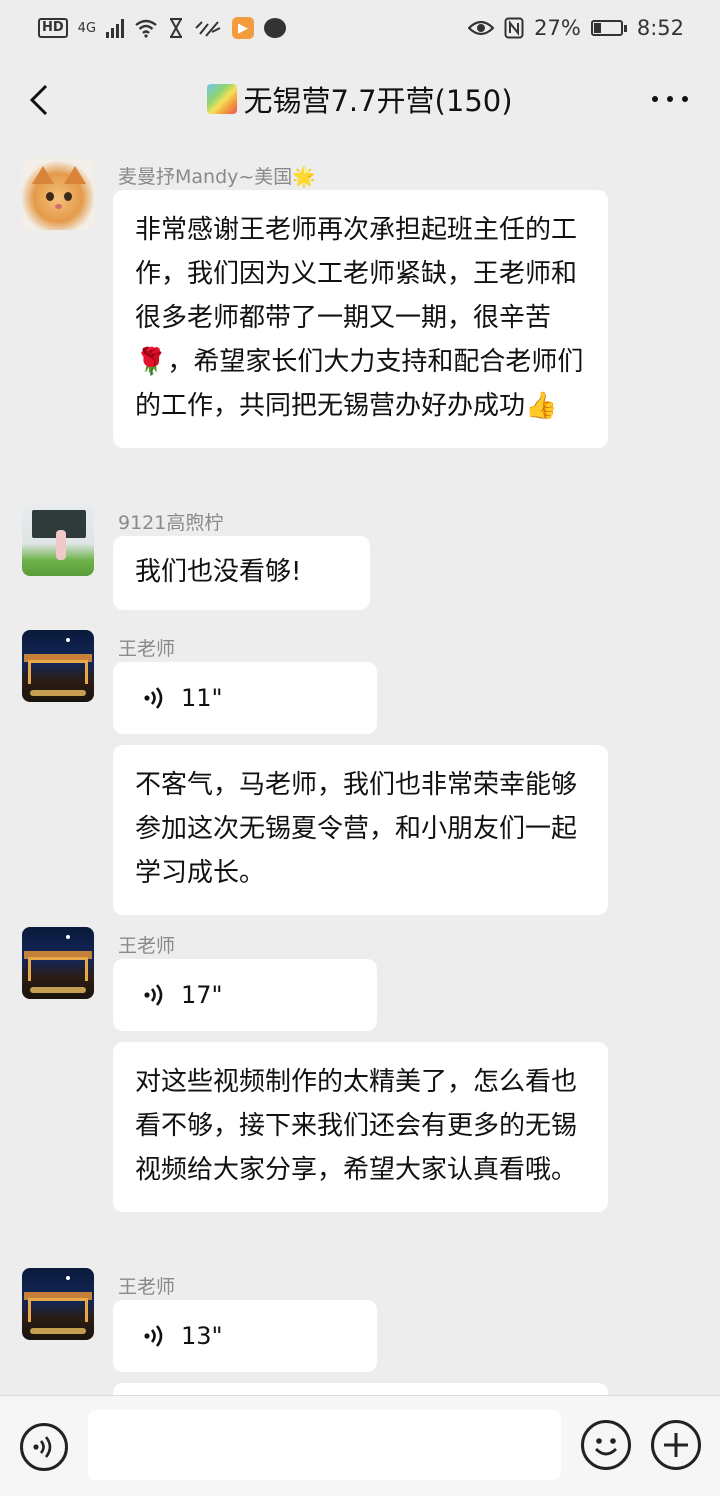 Image resolution: width=720 pixels, height=1496 pixels. What do you see at coordinates (208, 29) in the screenshot?
I see `calligraphy-app-icon` at bounding box center [208, 29].